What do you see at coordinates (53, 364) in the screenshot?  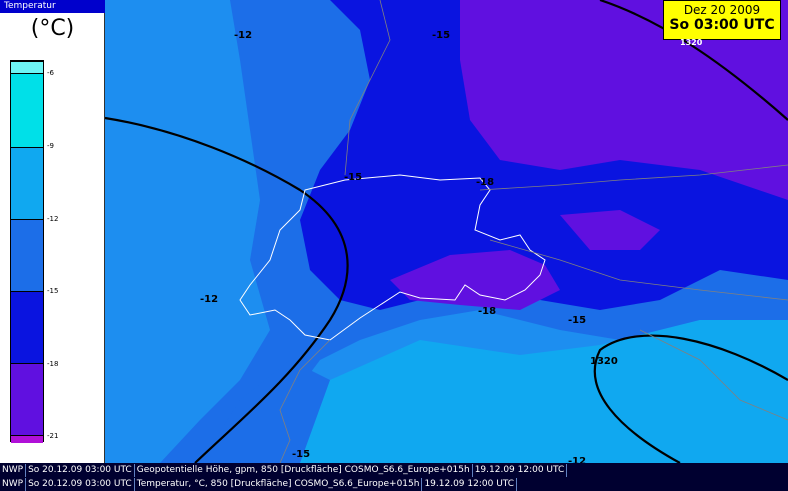 I see `scale-tick-label: -18` at bounding box center [53, 364].